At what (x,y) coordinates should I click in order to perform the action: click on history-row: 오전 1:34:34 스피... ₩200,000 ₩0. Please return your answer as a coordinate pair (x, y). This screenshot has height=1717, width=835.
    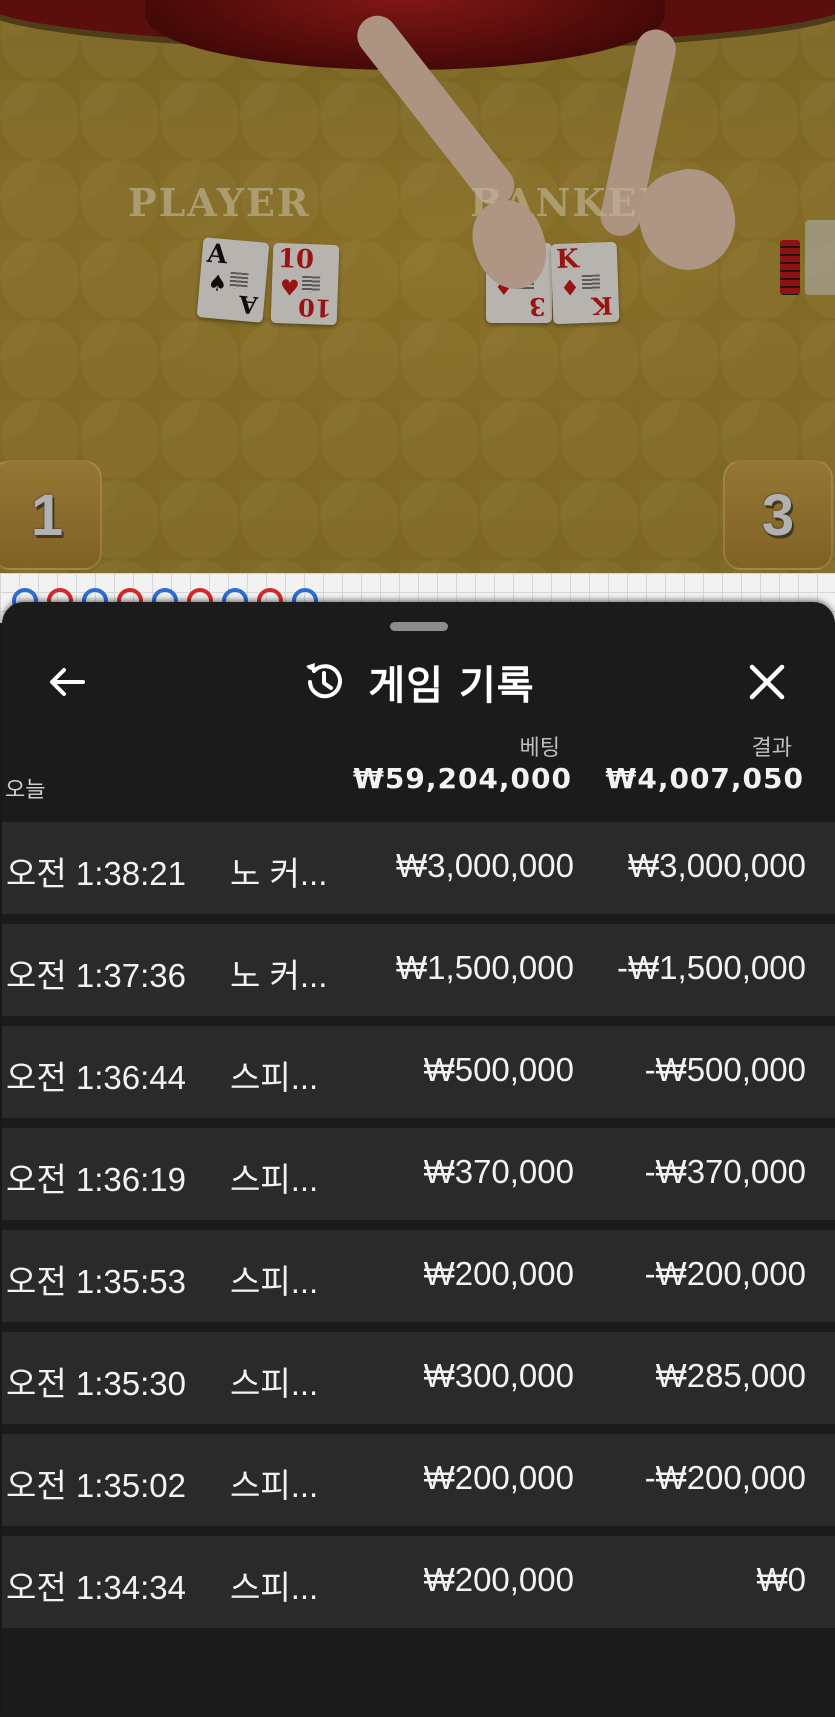
    Looking at the image, I should click on (418, 1582).